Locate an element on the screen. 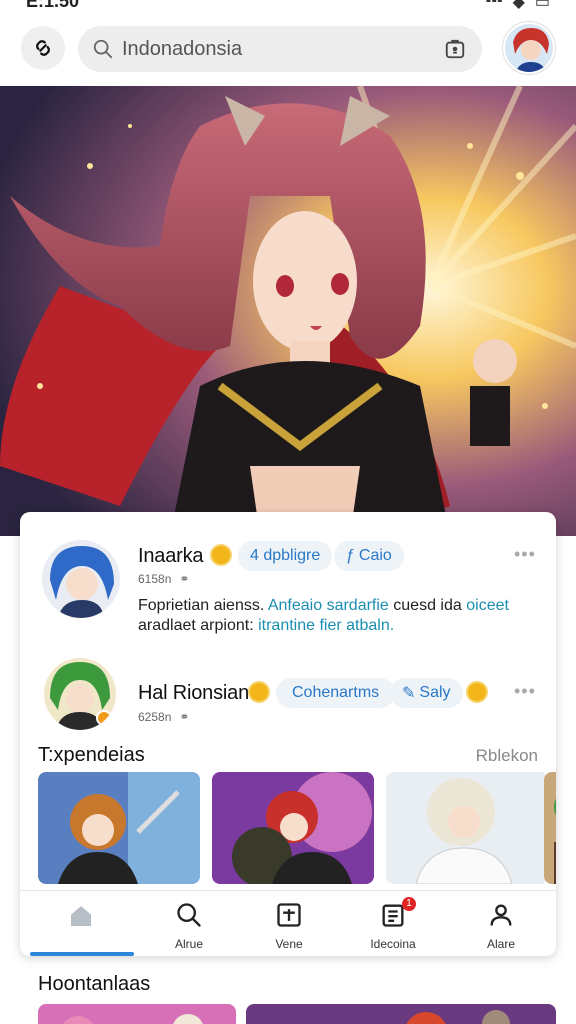 This screenshot has height=1024, width=576. status-time: E:1.50 is located at coordinates (53, 5).